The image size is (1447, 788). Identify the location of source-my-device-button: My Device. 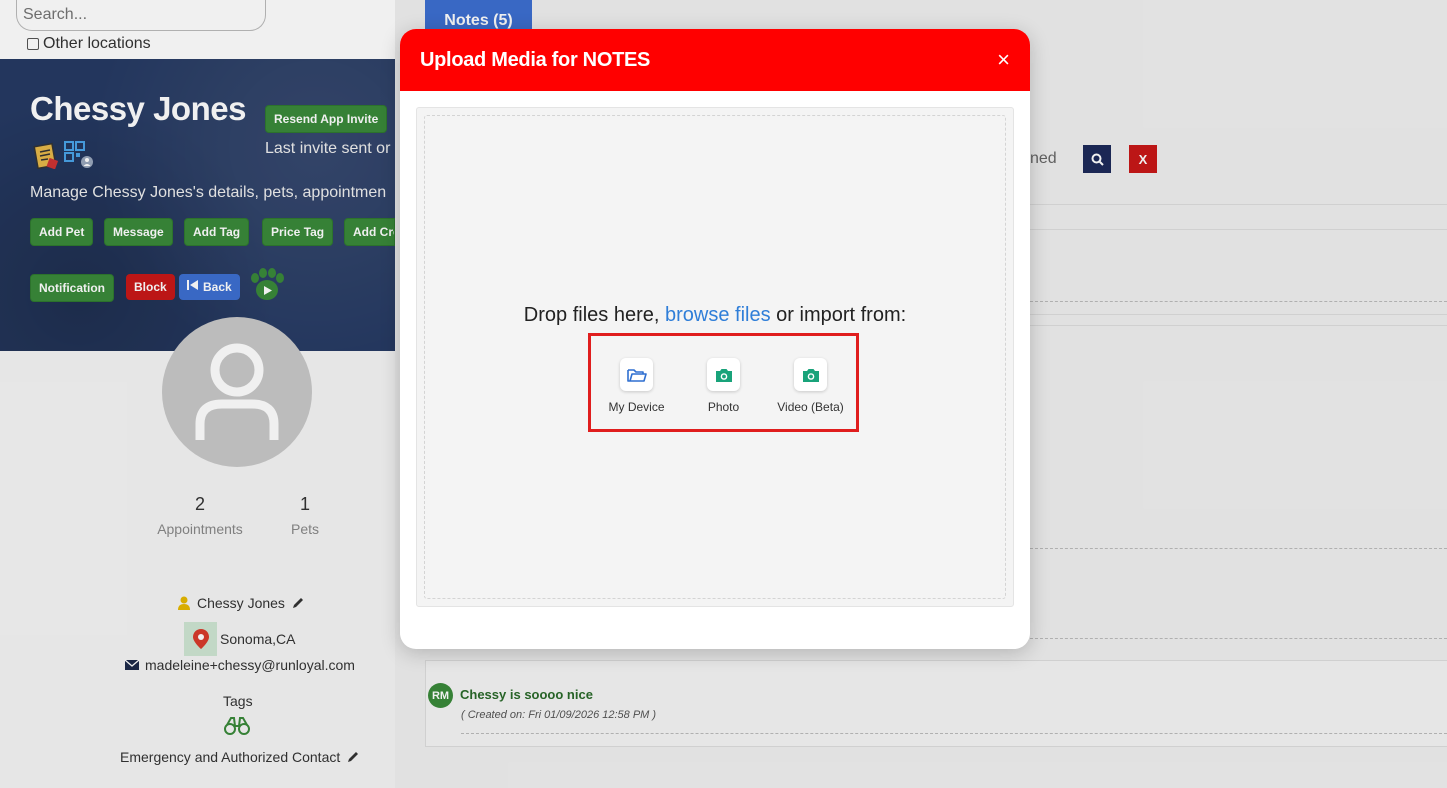
(636, 393).